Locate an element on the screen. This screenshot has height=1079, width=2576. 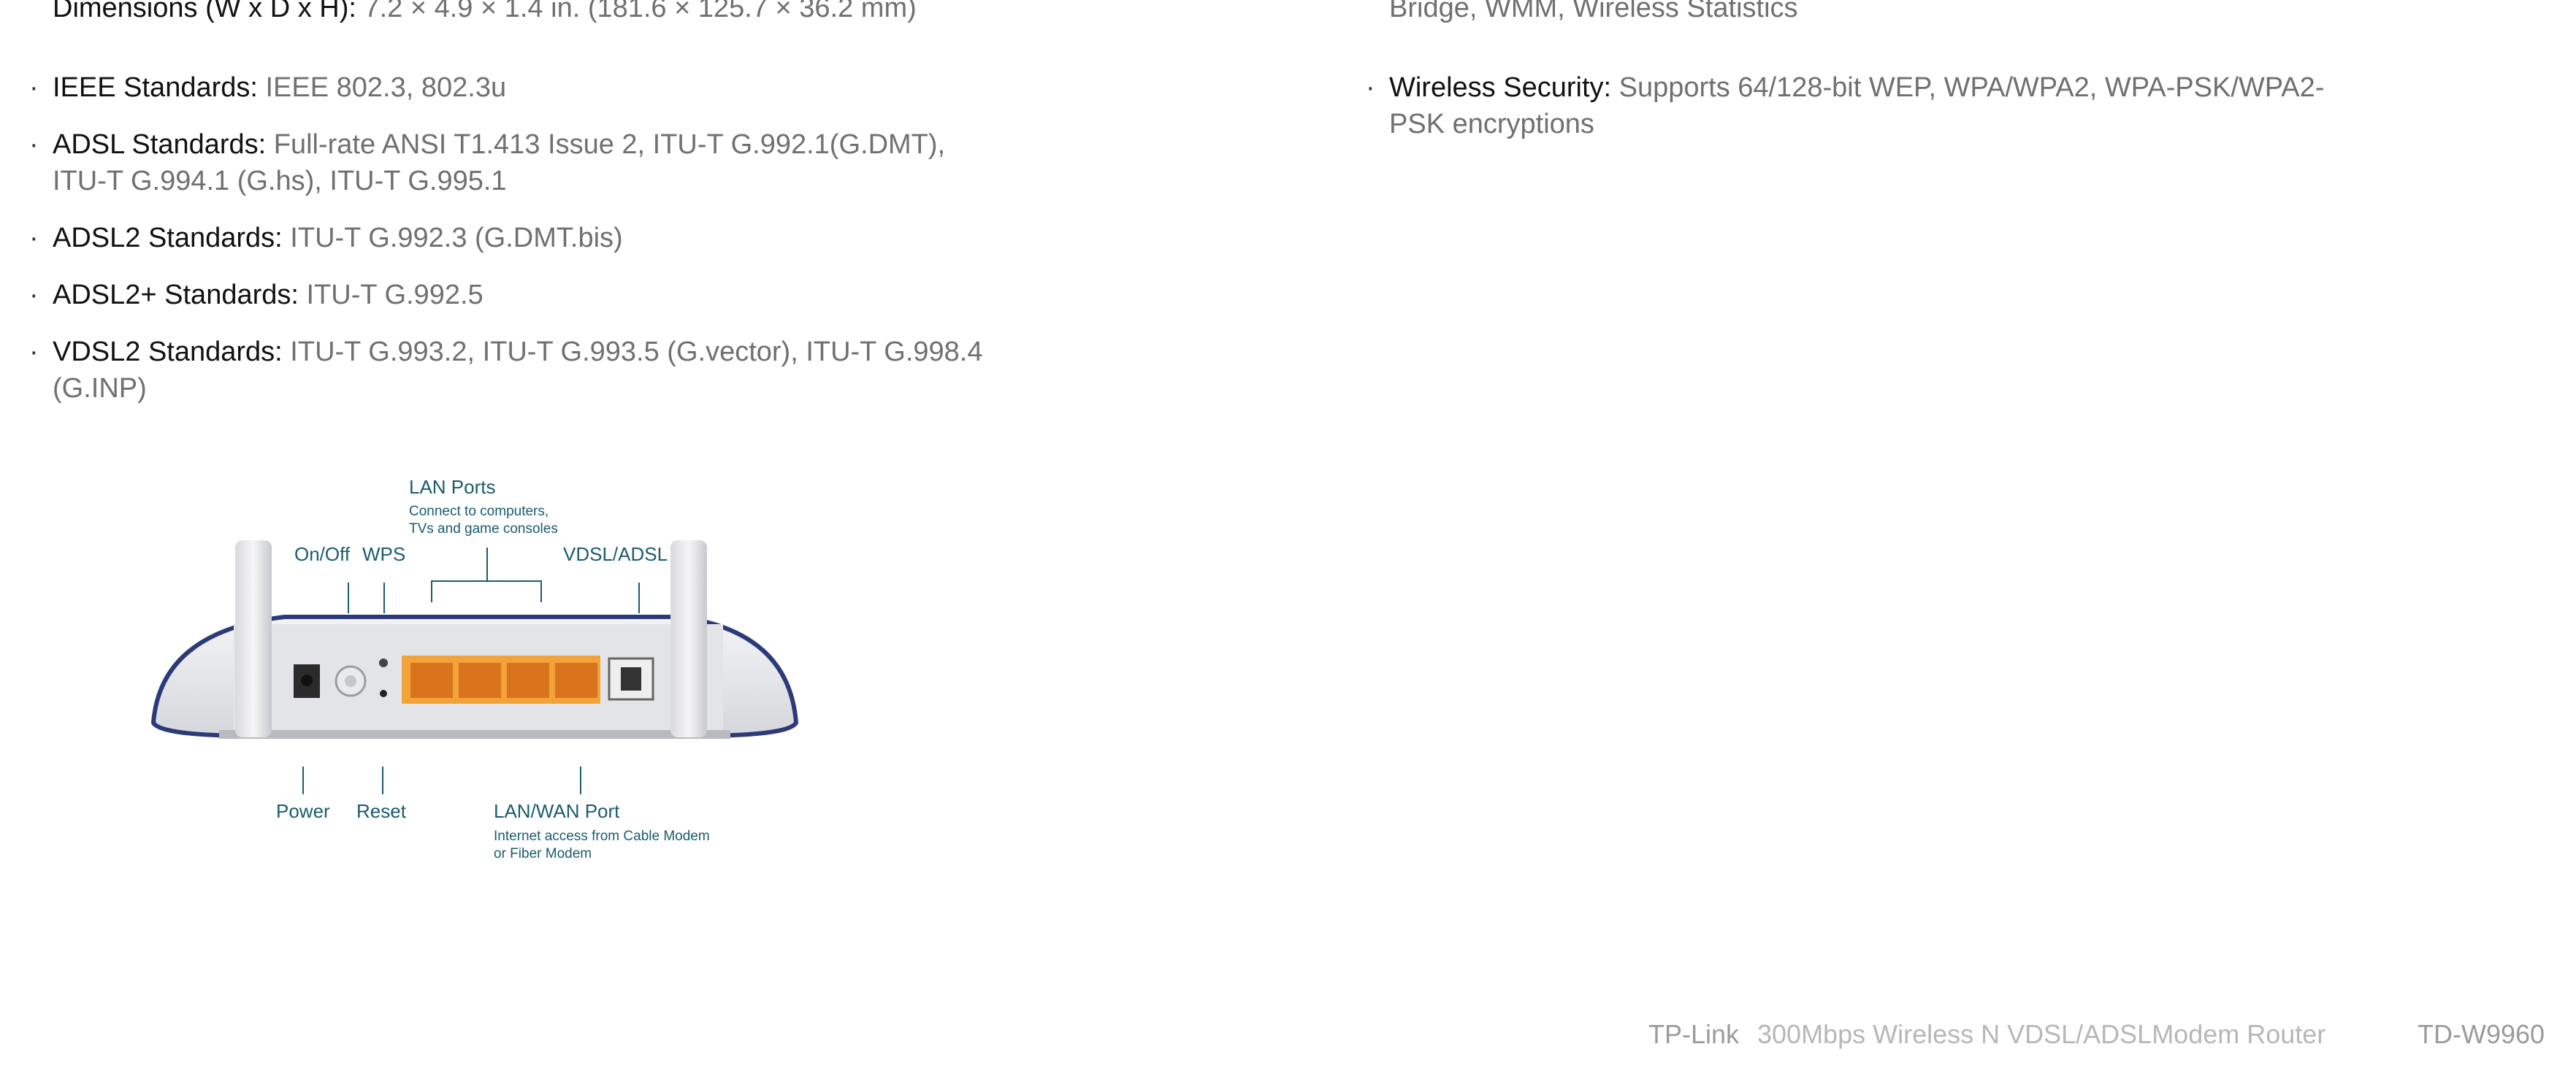
spec-key: ADSL2+ Standards: is located at coordinates (176, 295).